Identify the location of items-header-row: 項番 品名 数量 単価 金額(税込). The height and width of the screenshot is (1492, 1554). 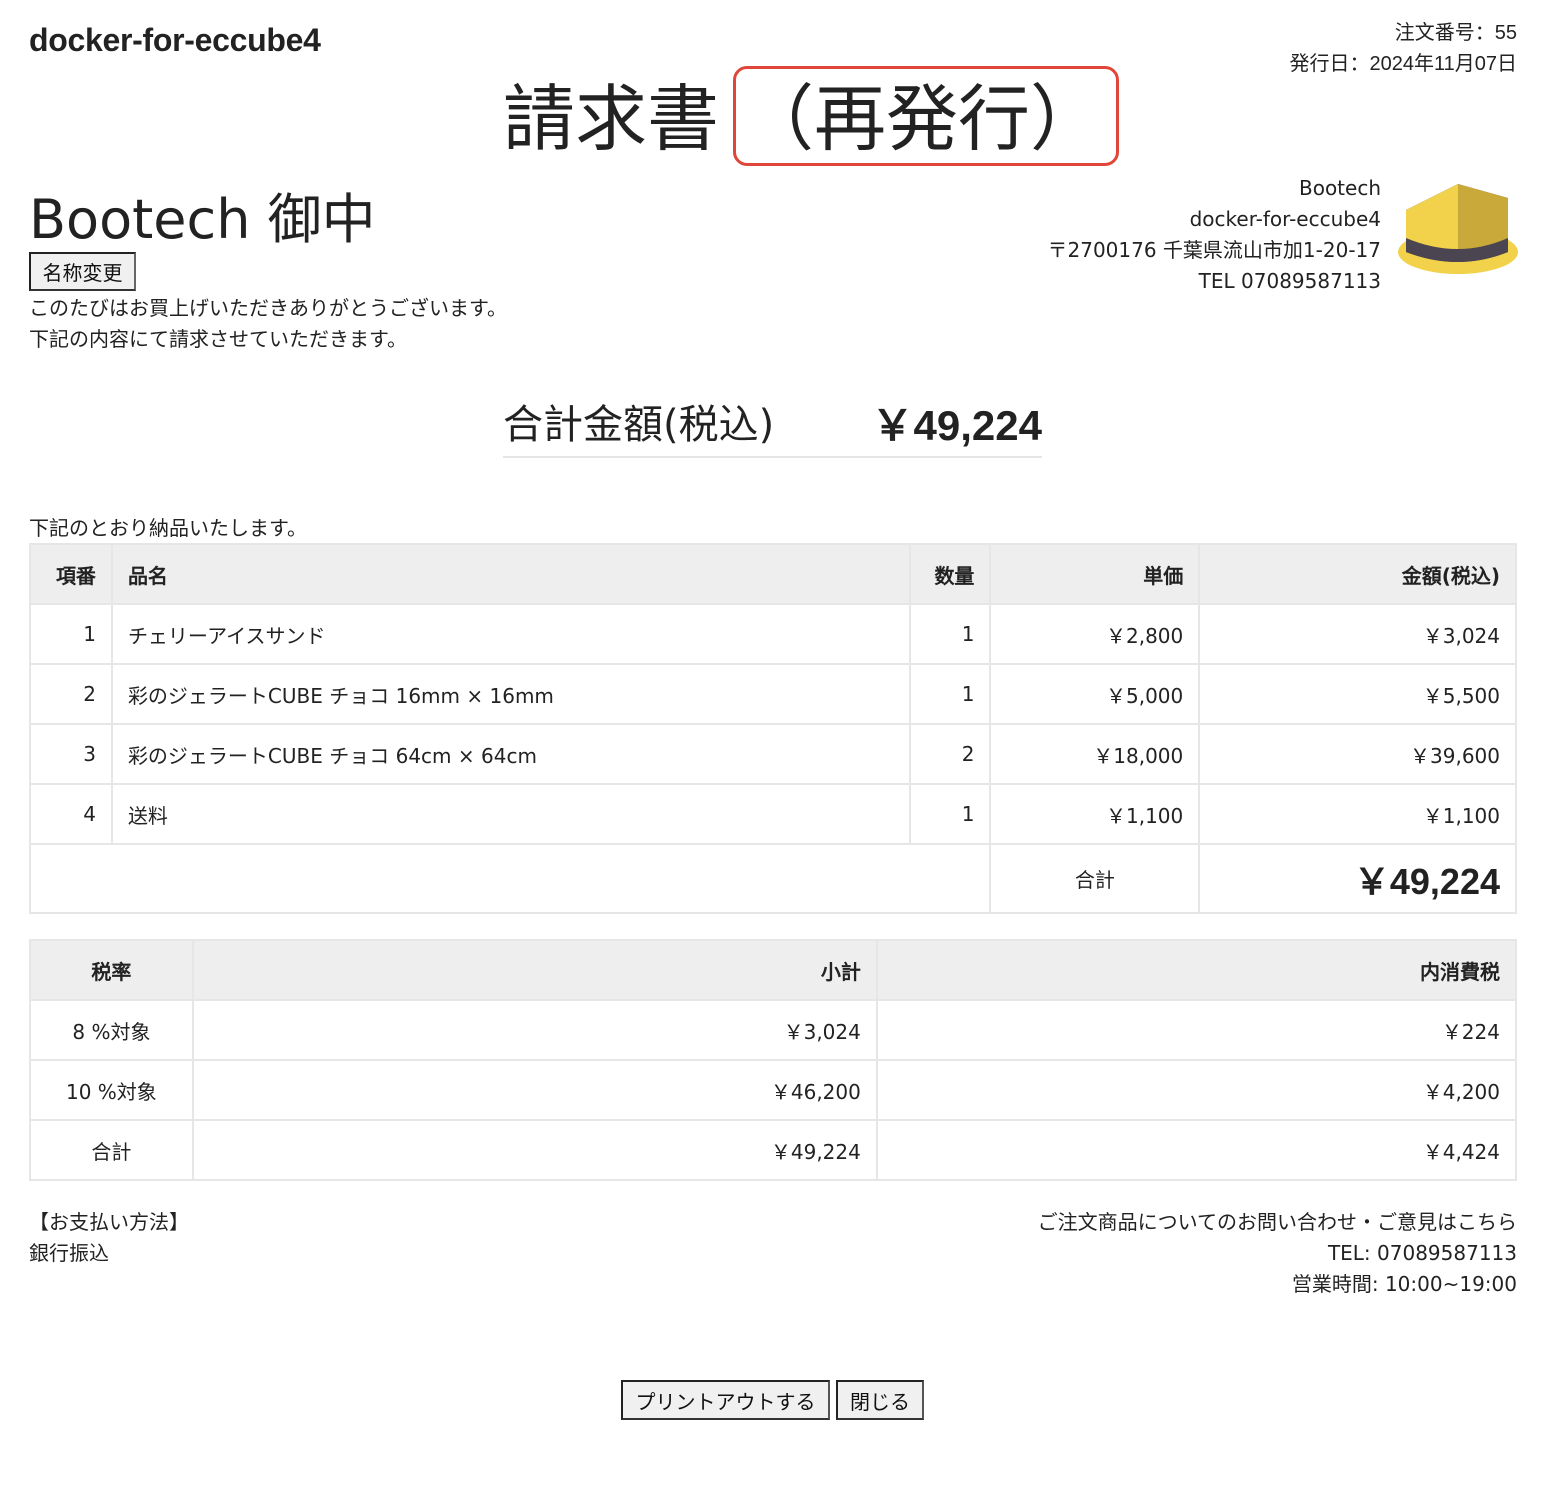
(773, 574).